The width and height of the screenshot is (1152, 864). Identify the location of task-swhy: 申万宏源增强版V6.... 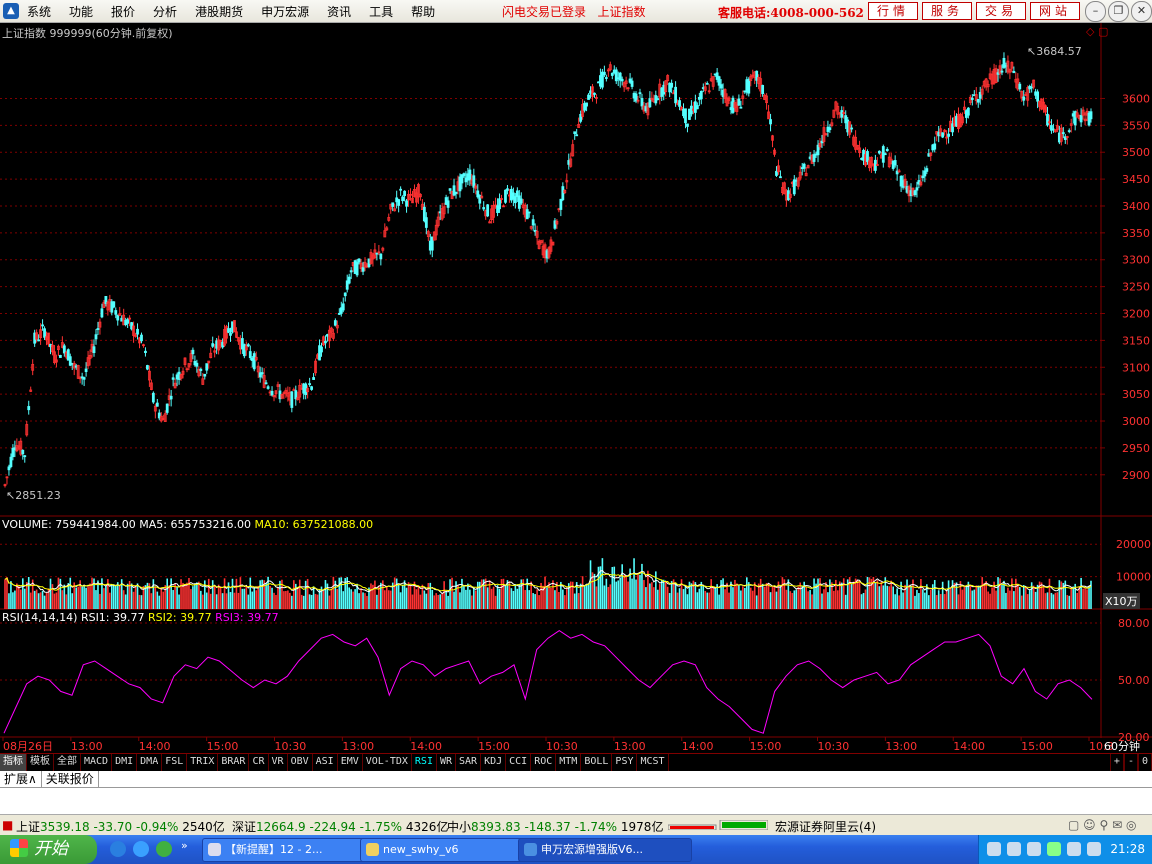
(605, 850).